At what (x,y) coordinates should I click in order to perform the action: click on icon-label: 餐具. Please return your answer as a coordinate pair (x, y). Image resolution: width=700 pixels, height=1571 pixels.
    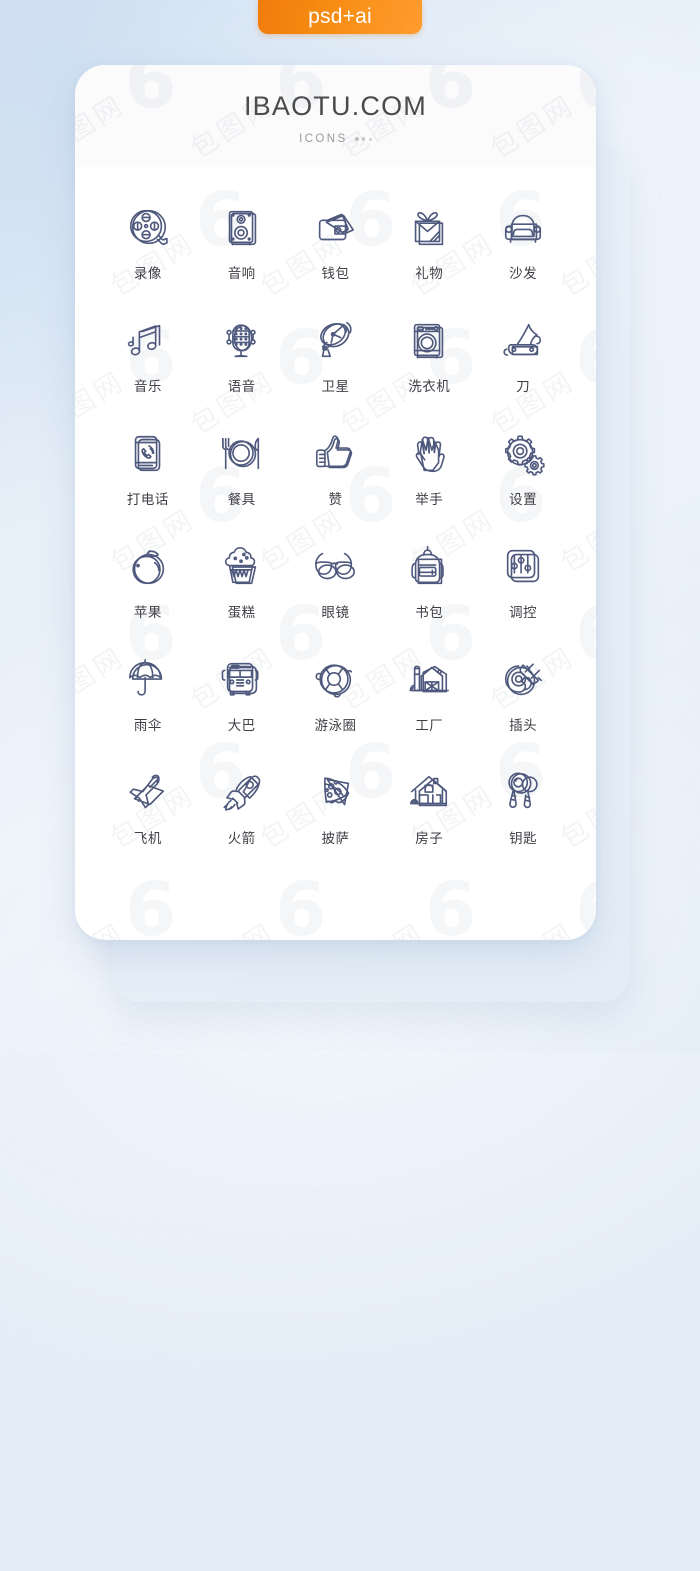
    Looking at the image, I should click on (241, 500).